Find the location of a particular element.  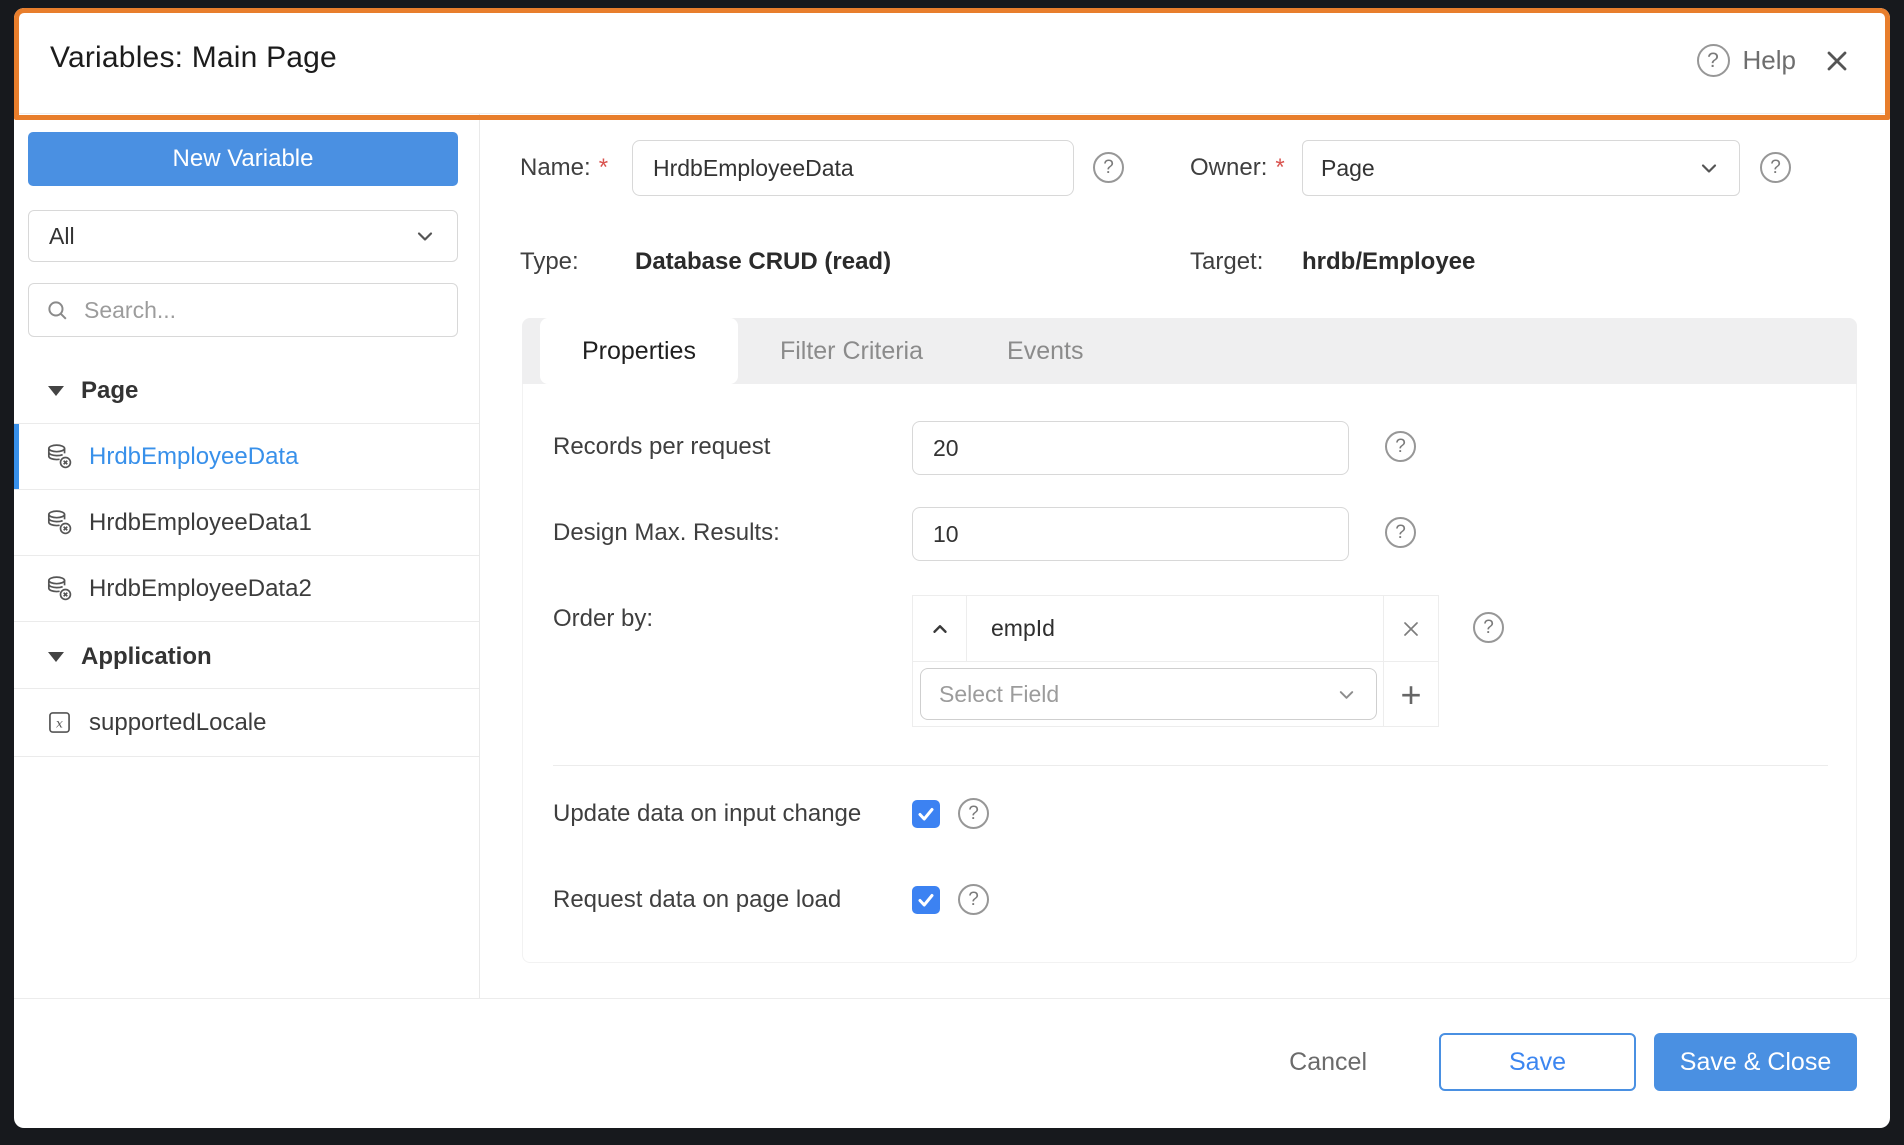

order-field-value: empId is located at coordinates (1023, 628).